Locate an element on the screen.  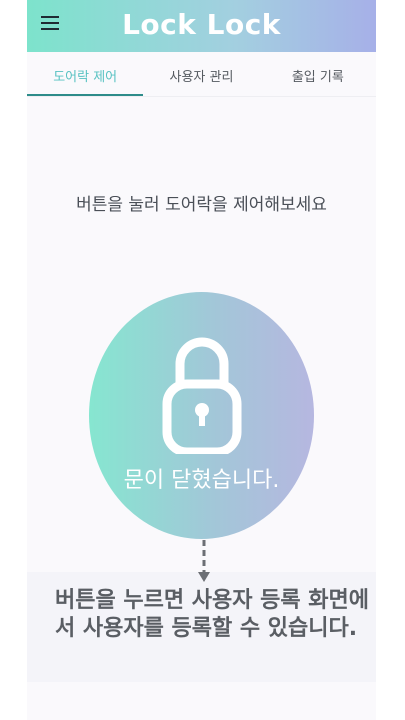
app-title: Lock Lock is located at coordinates (201, 24).